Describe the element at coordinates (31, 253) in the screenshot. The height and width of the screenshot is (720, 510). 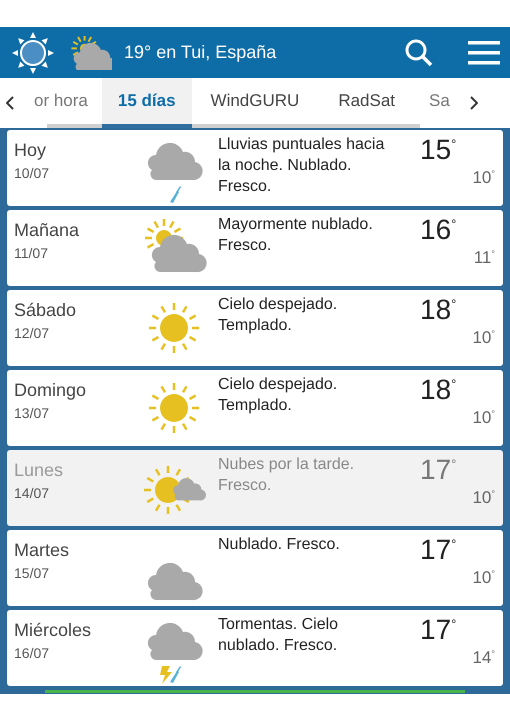
I see `day-date: 11/07` at that location.